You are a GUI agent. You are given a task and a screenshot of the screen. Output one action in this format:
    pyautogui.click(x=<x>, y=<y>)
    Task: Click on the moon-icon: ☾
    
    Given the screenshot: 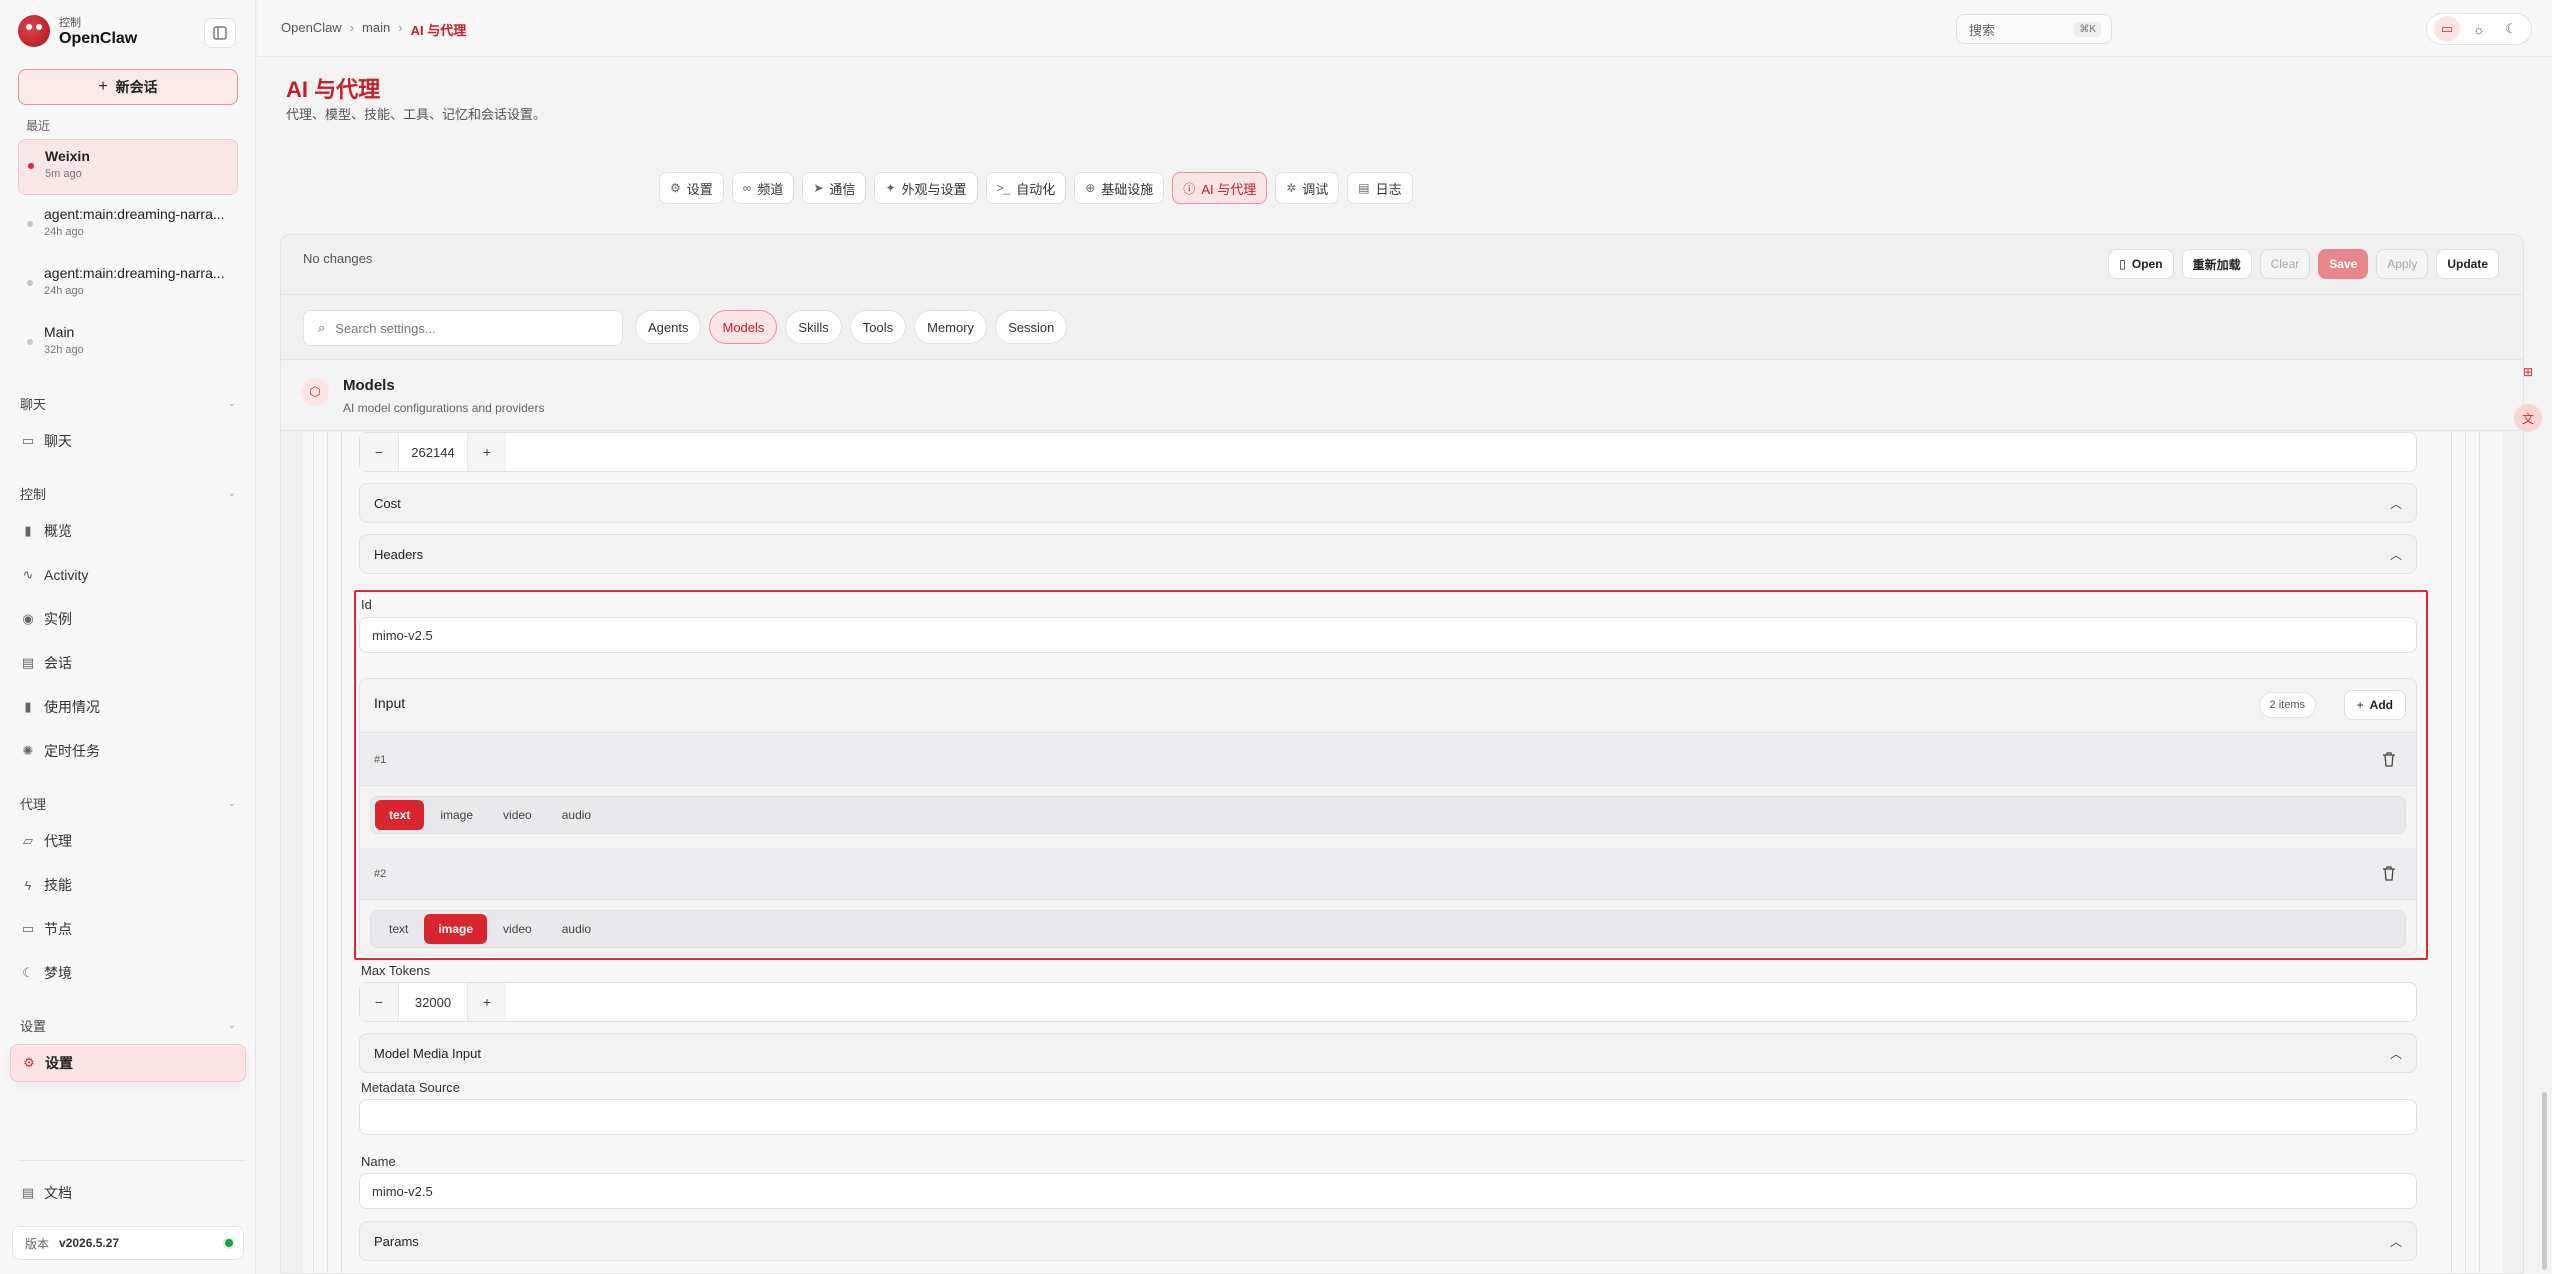 What is the action you would take?
    pyautogui.click(x=2511, y=29)
    